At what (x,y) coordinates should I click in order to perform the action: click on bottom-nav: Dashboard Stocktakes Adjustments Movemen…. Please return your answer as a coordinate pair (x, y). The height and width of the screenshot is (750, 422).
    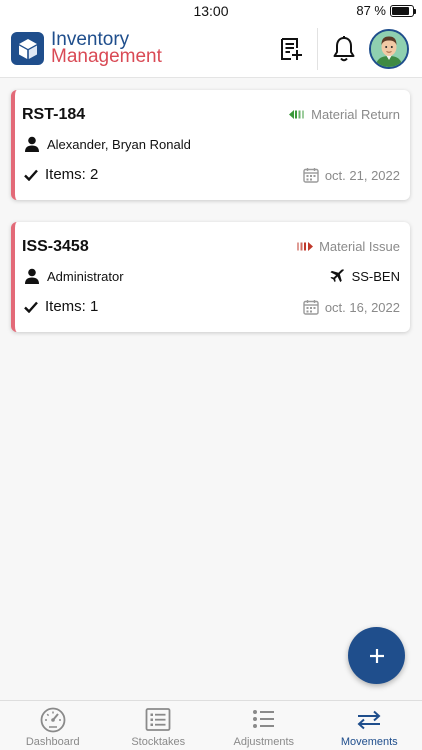
    Looking at the image, I should click on (211, 725).